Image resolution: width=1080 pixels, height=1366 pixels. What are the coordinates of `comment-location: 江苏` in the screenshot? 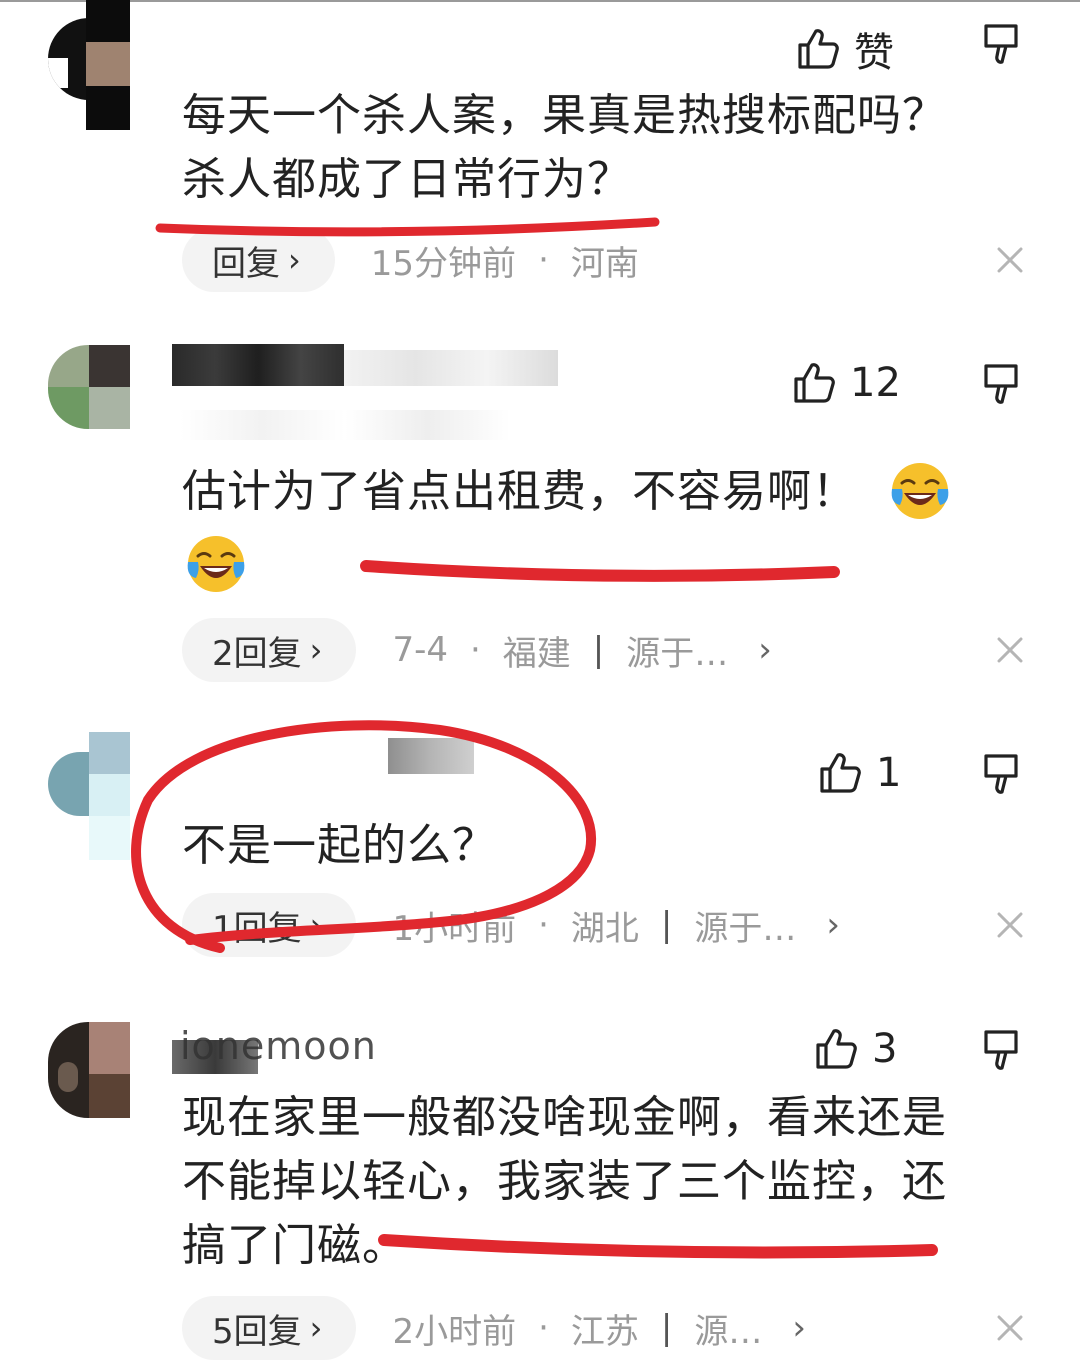 It's located at (604, 1331).